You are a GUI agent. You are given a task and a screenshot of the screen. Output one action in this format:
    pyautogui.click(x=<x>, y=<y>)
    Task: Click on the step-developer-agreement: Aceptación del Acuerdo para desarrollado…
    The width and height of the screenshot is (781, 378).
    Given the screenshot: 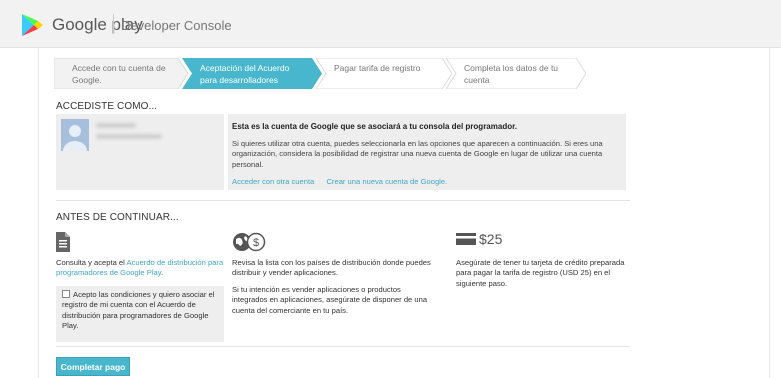 What is the action you would take?
    pyautogui.click(x=252, y=73)
    